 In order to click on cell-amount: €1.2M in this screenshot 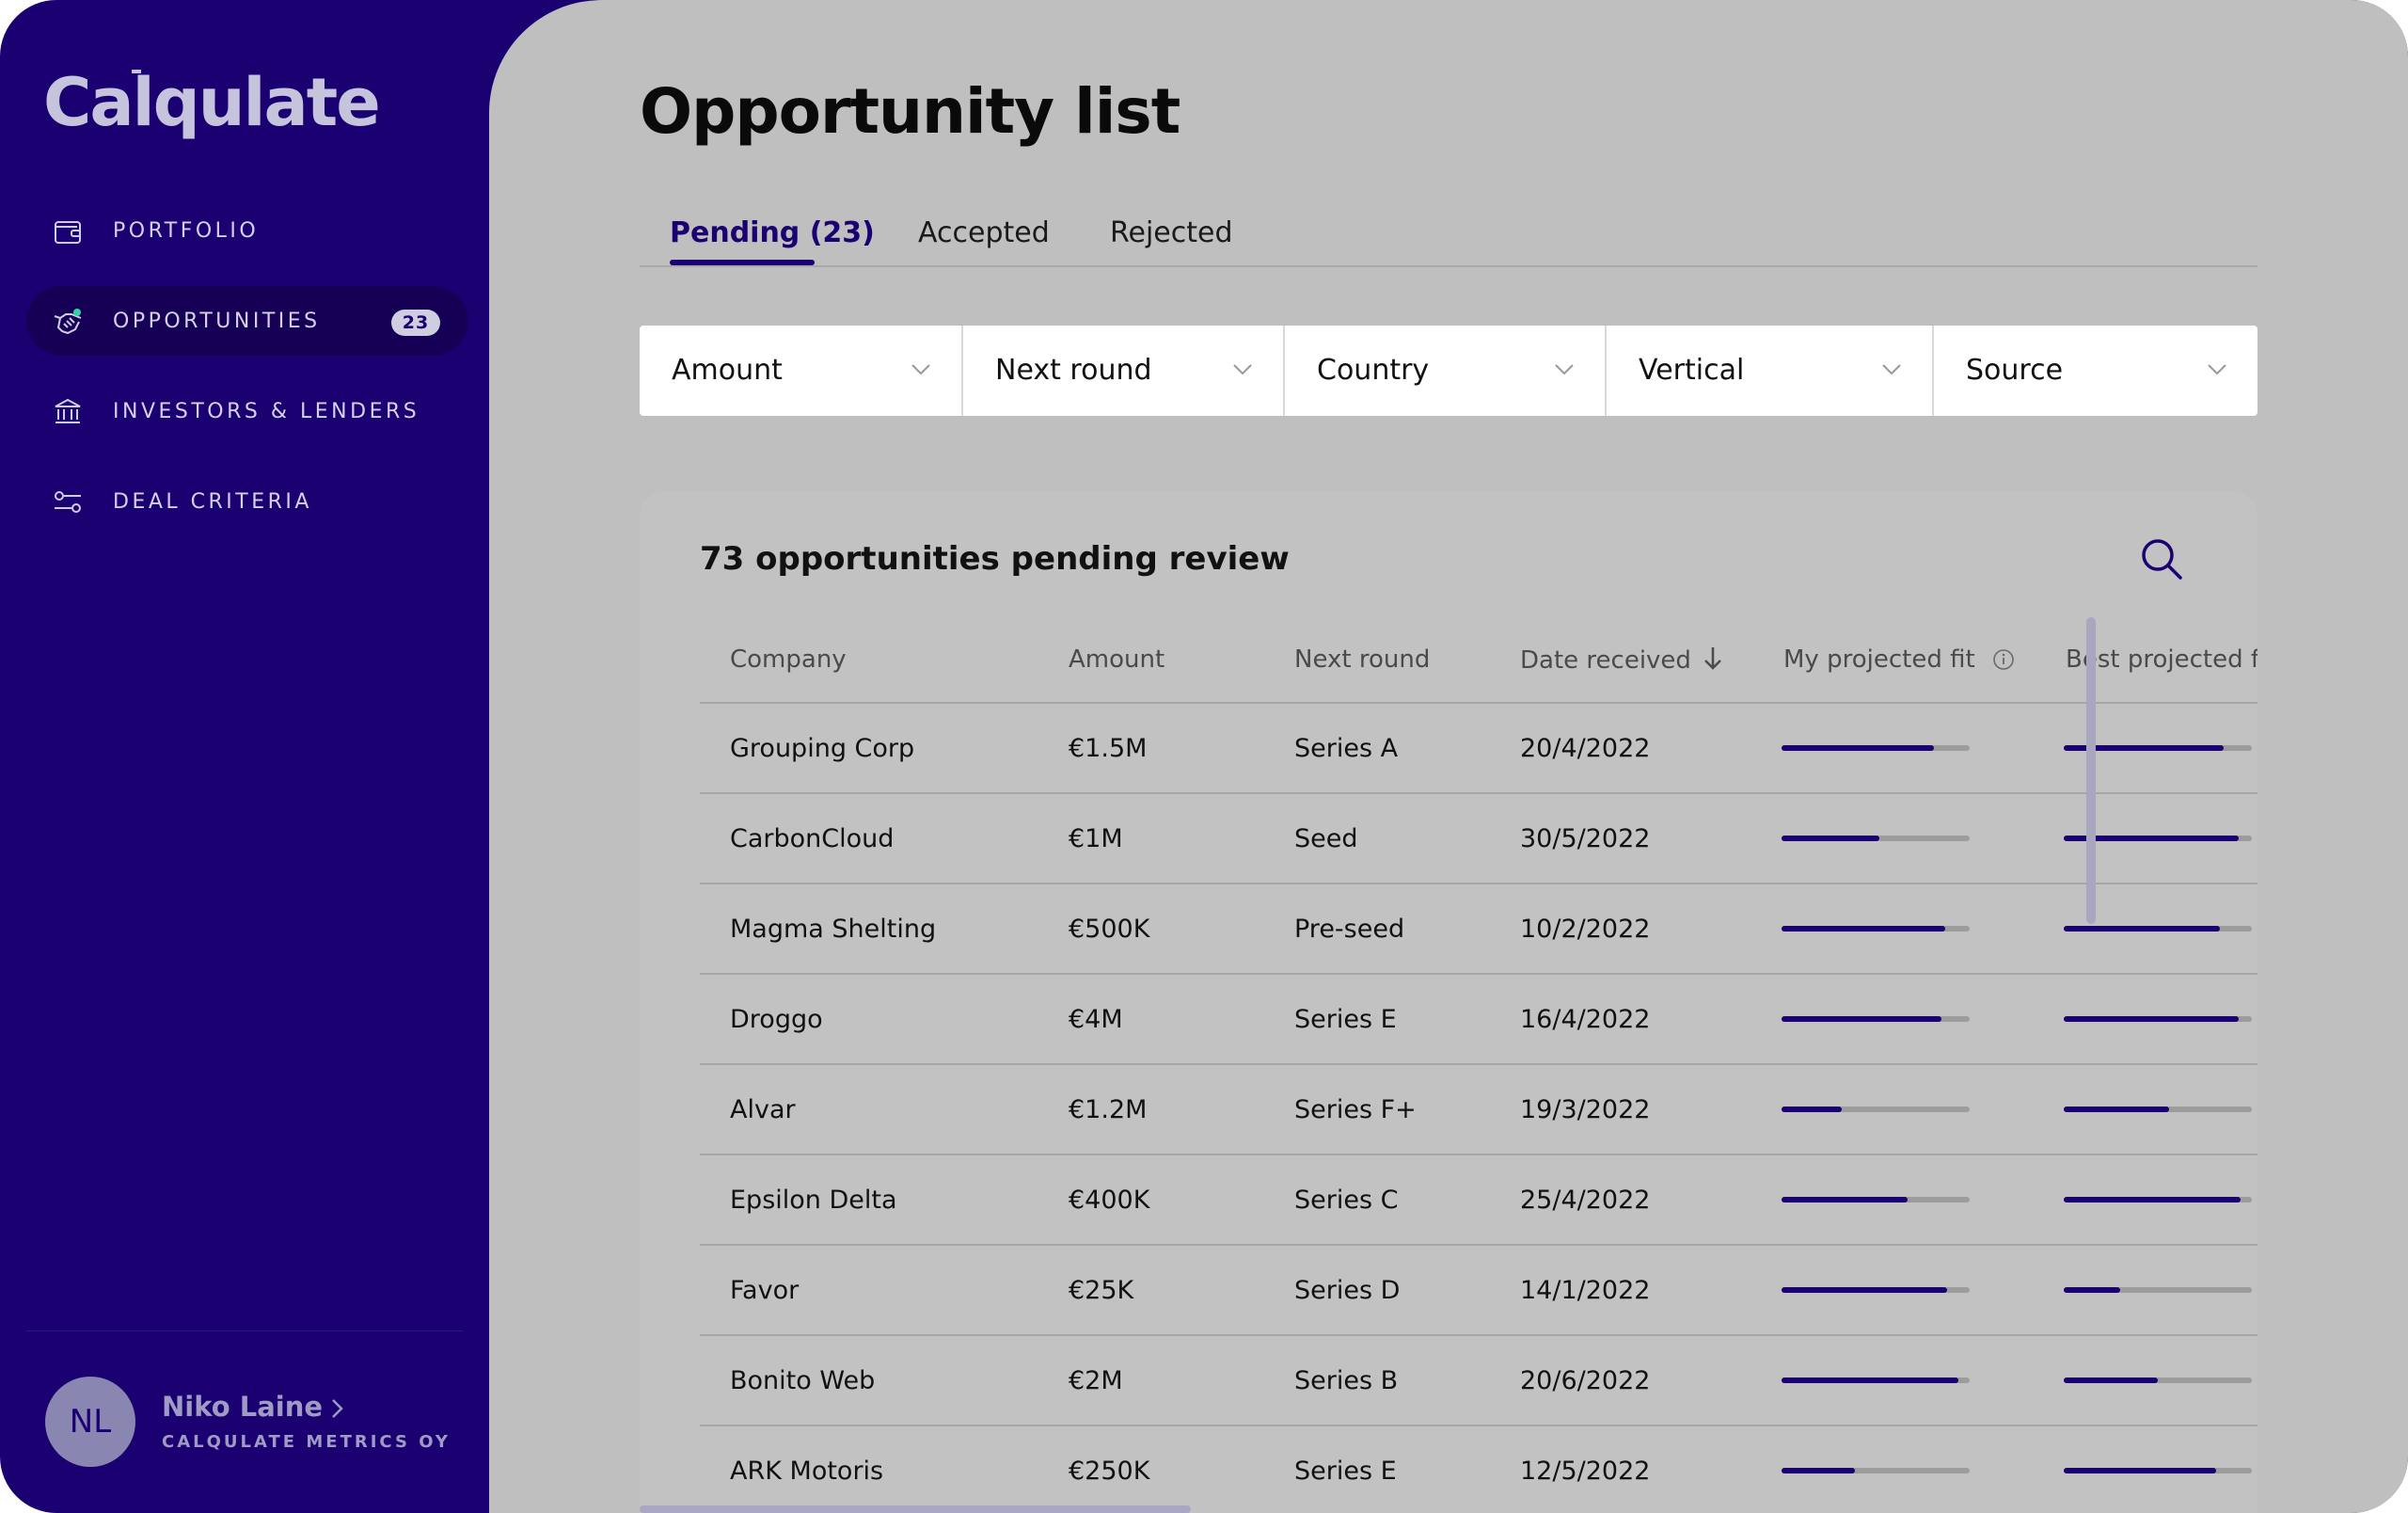, I will do `click(1109, 1109)`.